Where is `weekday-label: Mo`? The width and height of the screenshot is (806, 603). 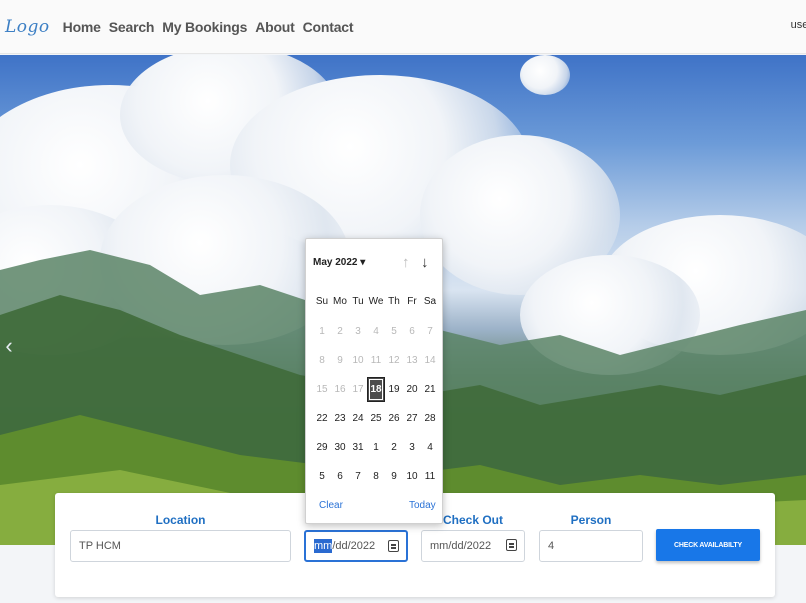
weekday-label: Mo is located at coordinates (340, 301).